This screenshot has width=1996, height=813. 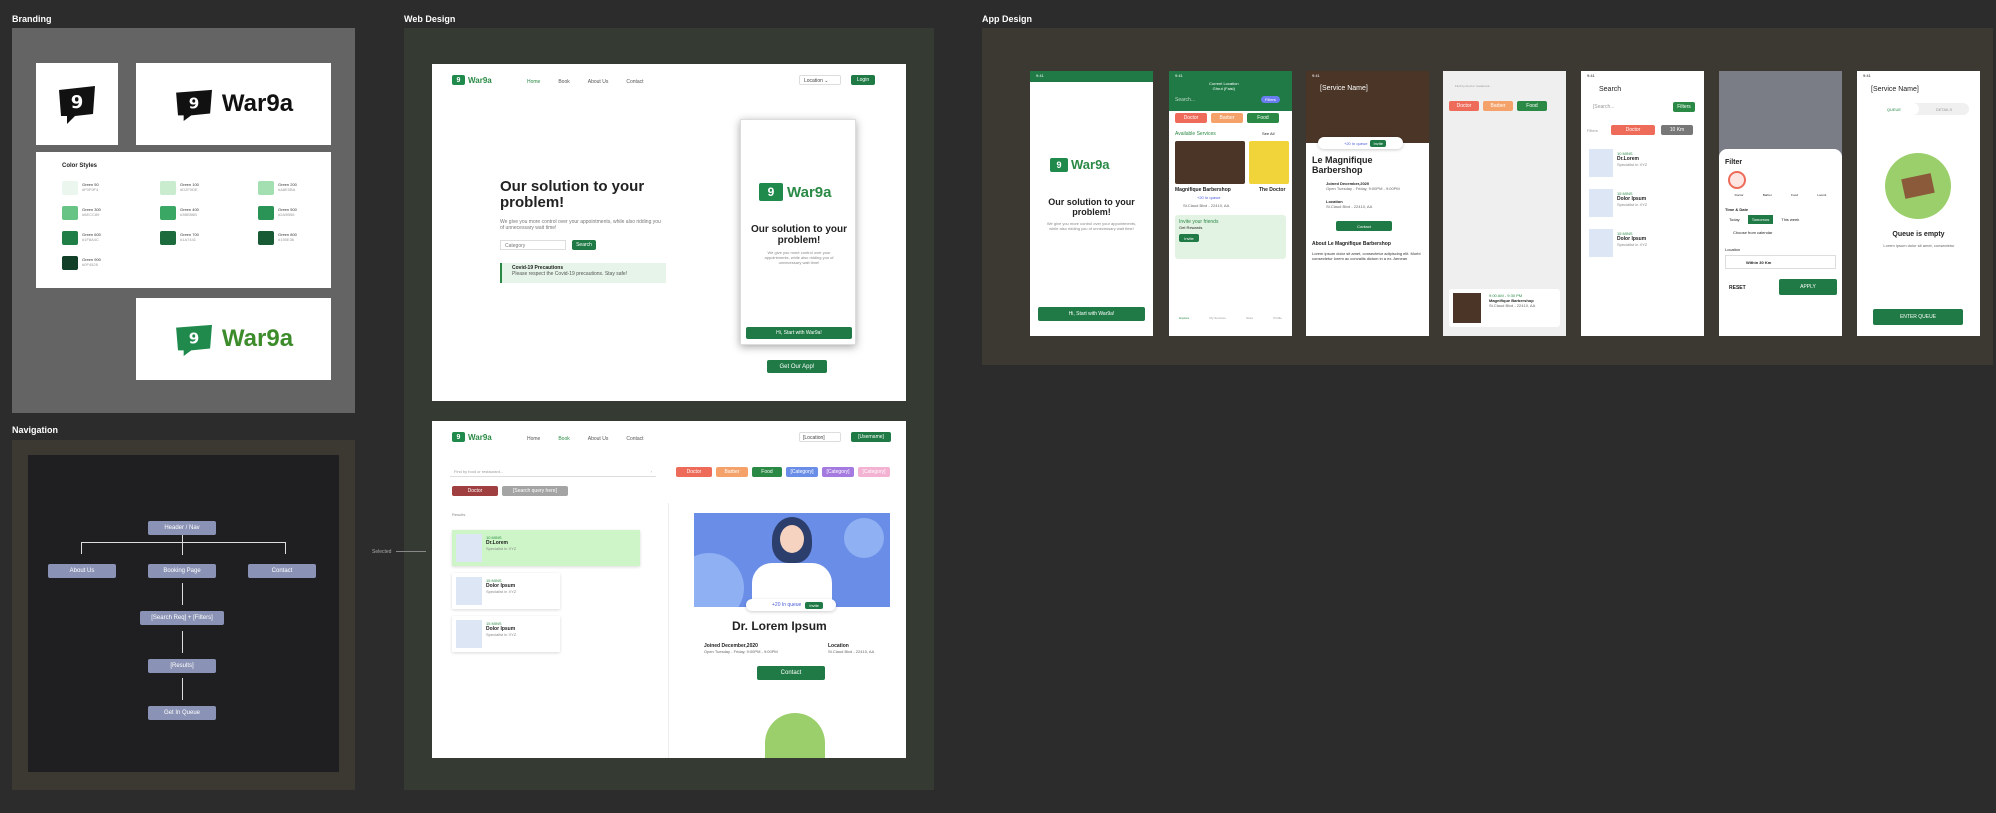 What do you see at coordinates (287, 237) in the screenshot?
I see `swatch-label: Green 800 #155E36` at bounding box center [287, 237].